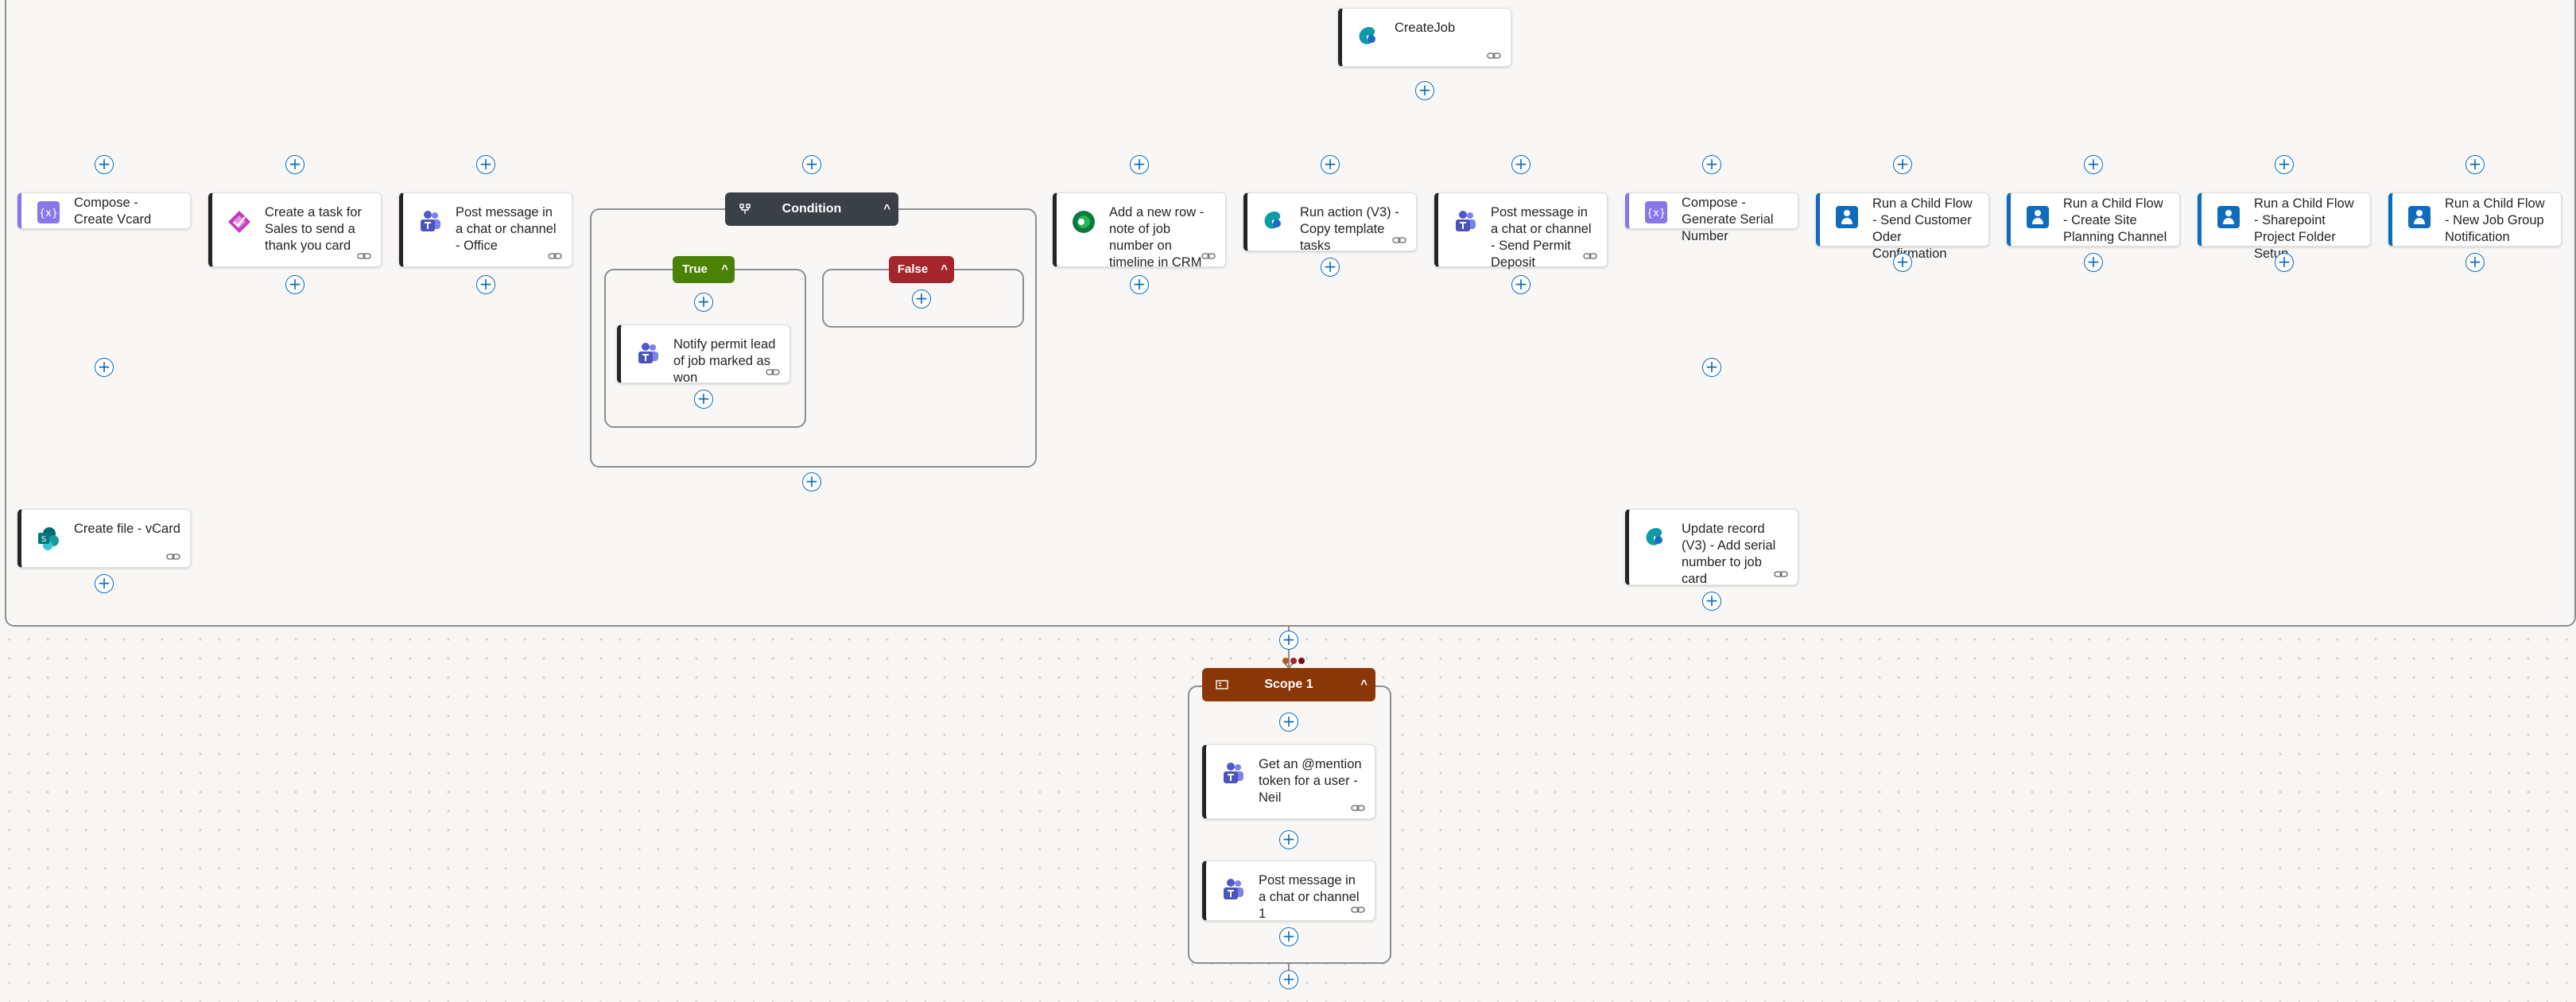  I want to click on false-branch-header: False ^, so click(922, 269).